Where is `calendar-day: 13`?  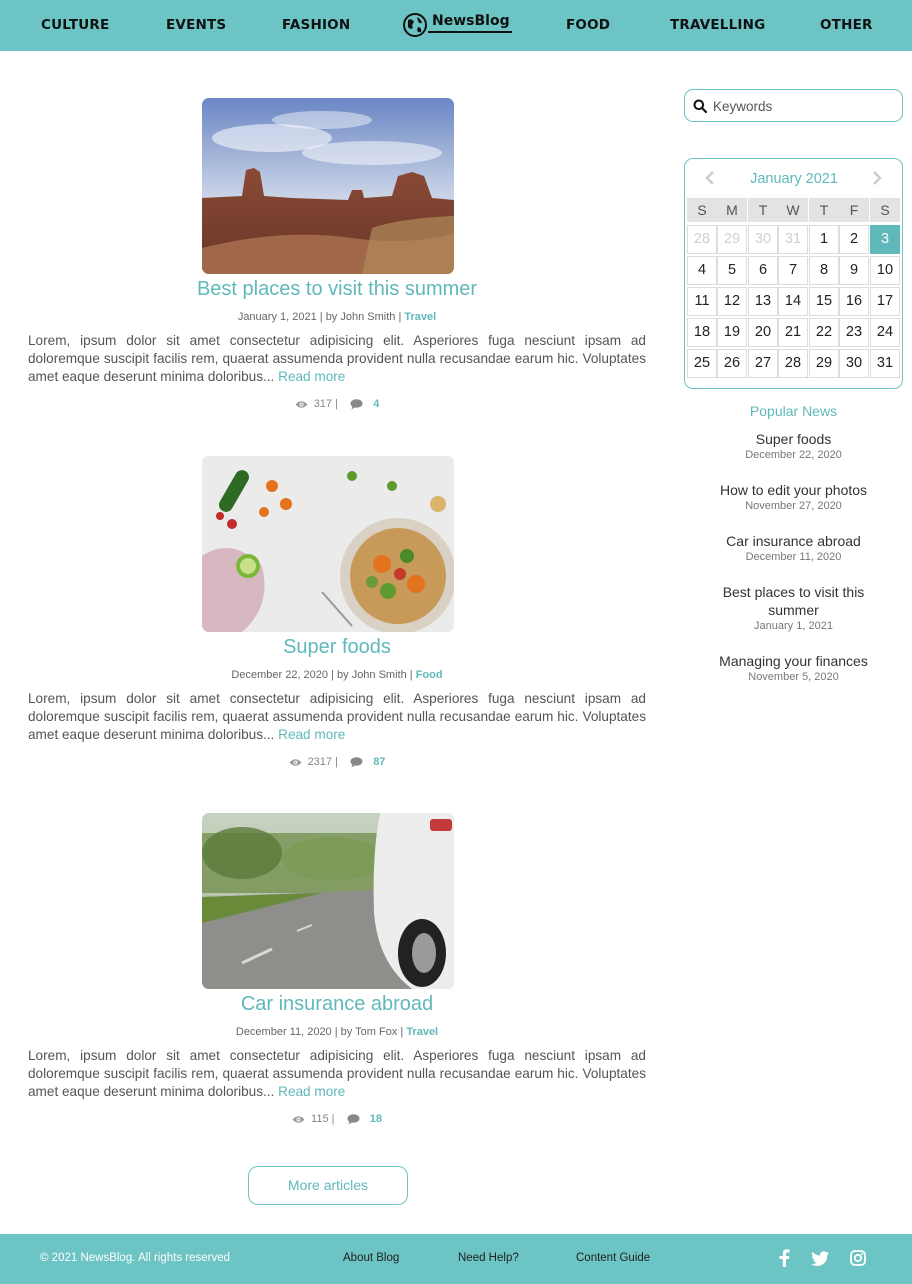
calendar-day: 13 is located at coordinates (763, 301).